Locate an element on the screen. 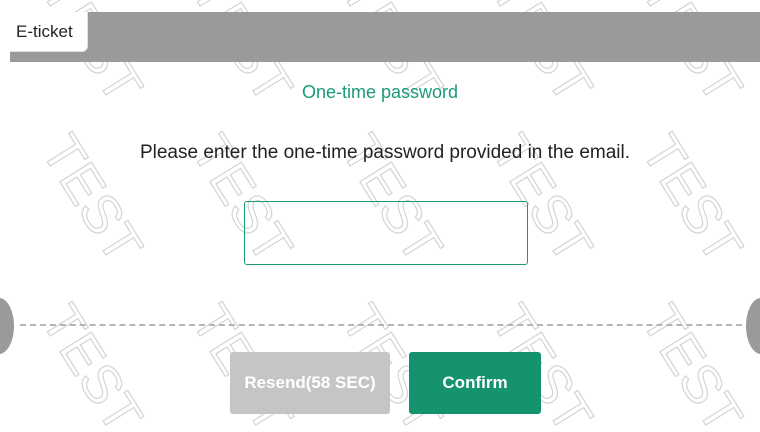  e-ticket-tab-label: E-ticket is located at coordinates (44, 31).